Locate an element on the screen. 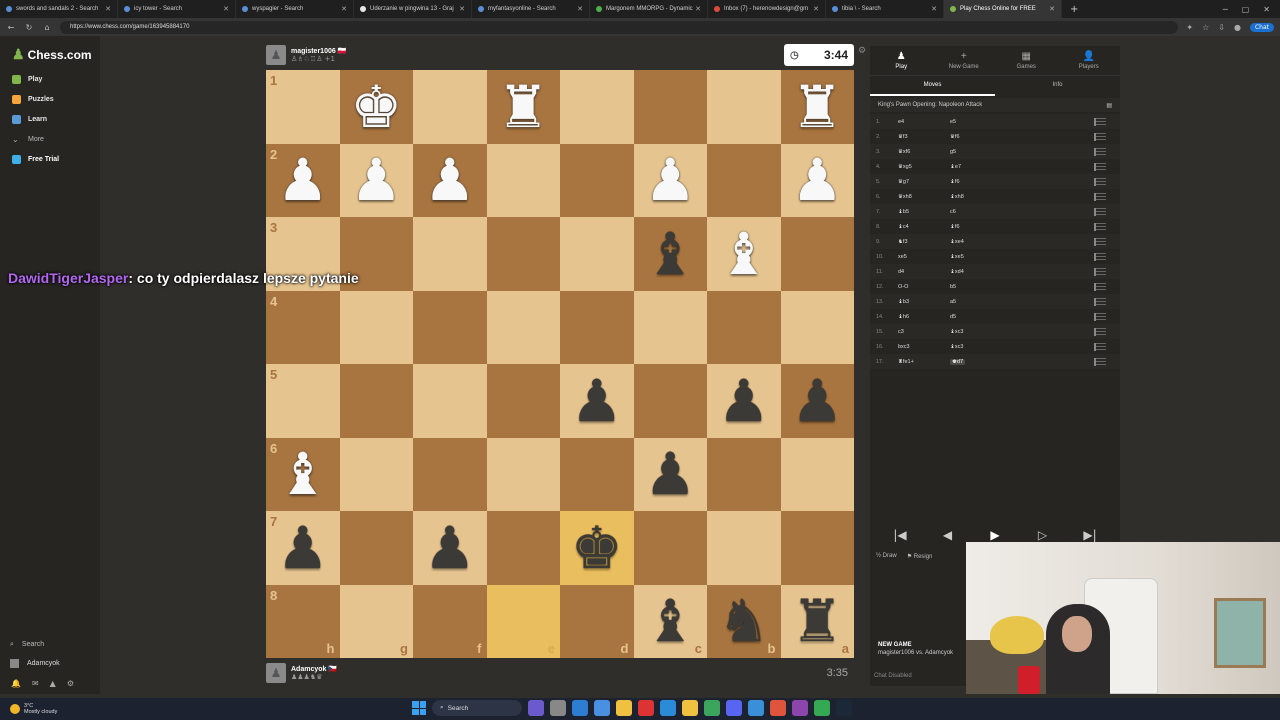 The width and height of the screenshot is (1280, 720). board-settings-icon: ⚙ is located at coordinates (862, 51).